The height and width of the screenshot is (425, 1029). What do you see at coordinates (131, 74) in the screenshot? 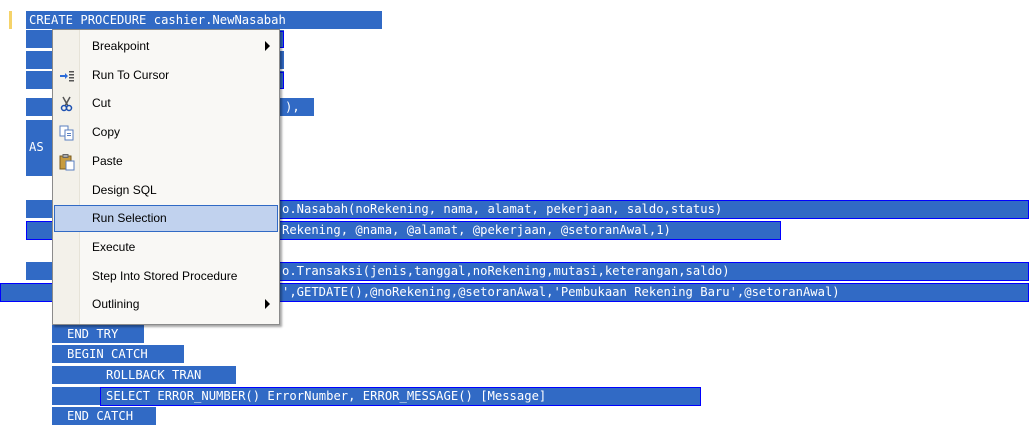
I see `menu-item-label: Run To Cursor` at bounding box center [131, 74].